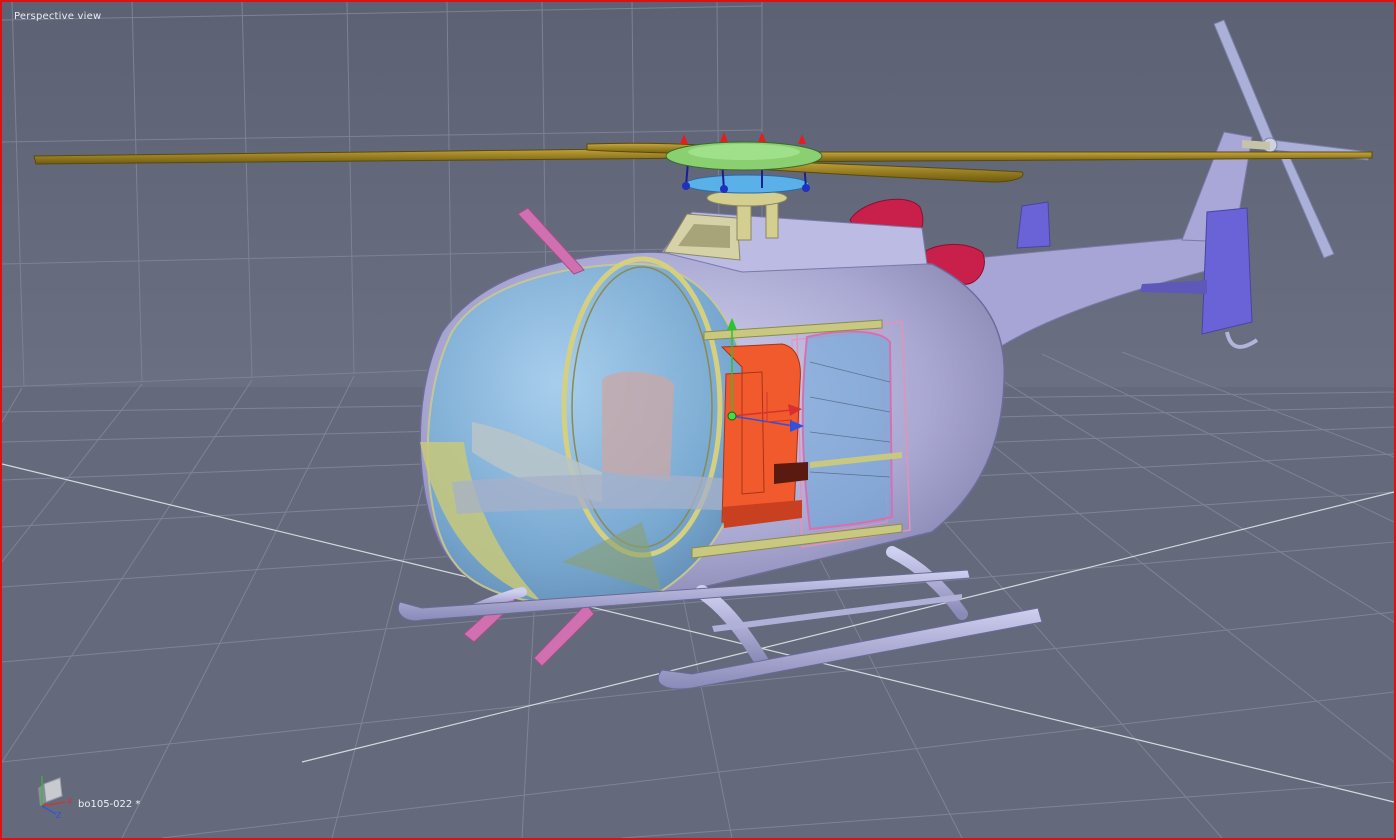 The image size is (1396, 840). Describe the element at coordinates (607, 494) in the screenshot. I see `interior-belt` at that location.